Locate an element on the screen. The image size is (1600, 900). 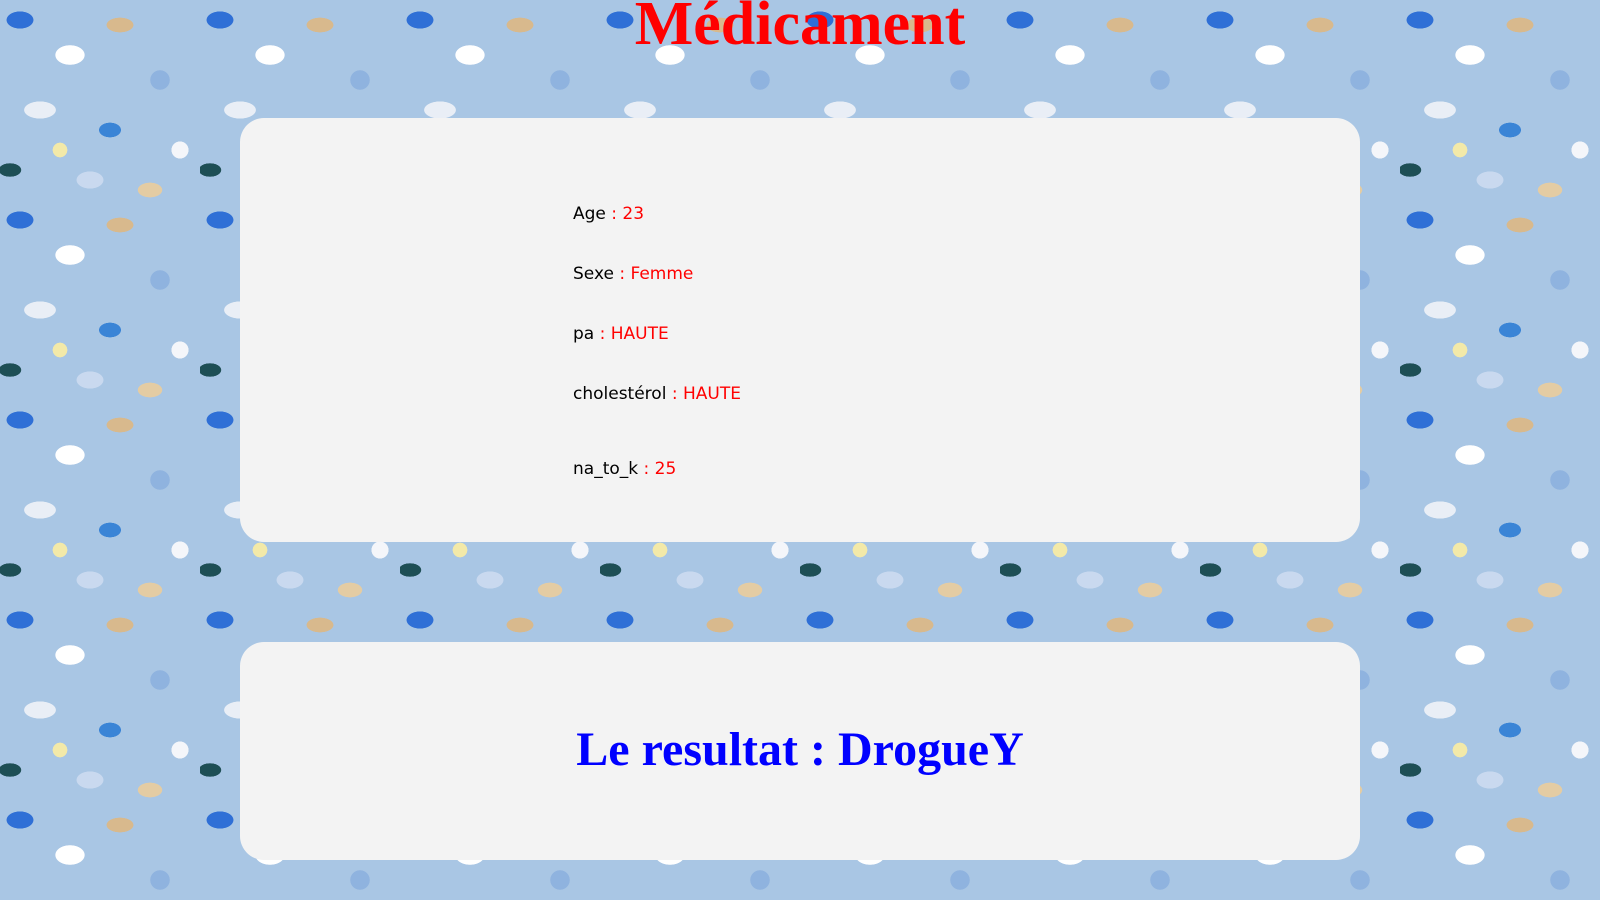
result-label: Le resultat is located at coordinates (687, 749).